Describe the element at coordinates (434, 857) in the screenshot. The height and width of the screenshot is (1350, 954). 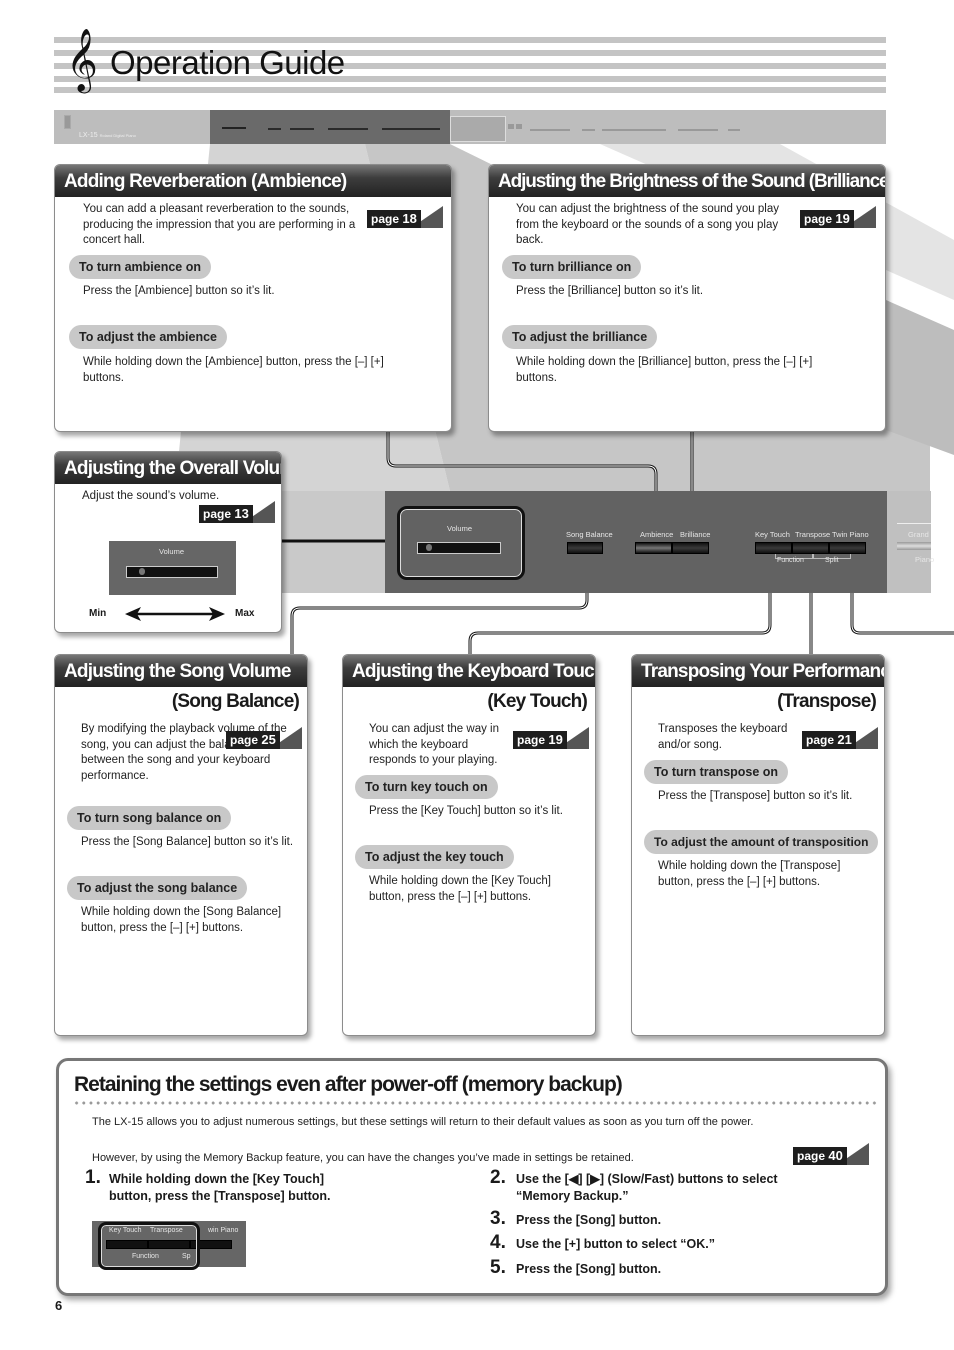
I see `key-touch-pill-adjust: To adjust the key touch` at that location.